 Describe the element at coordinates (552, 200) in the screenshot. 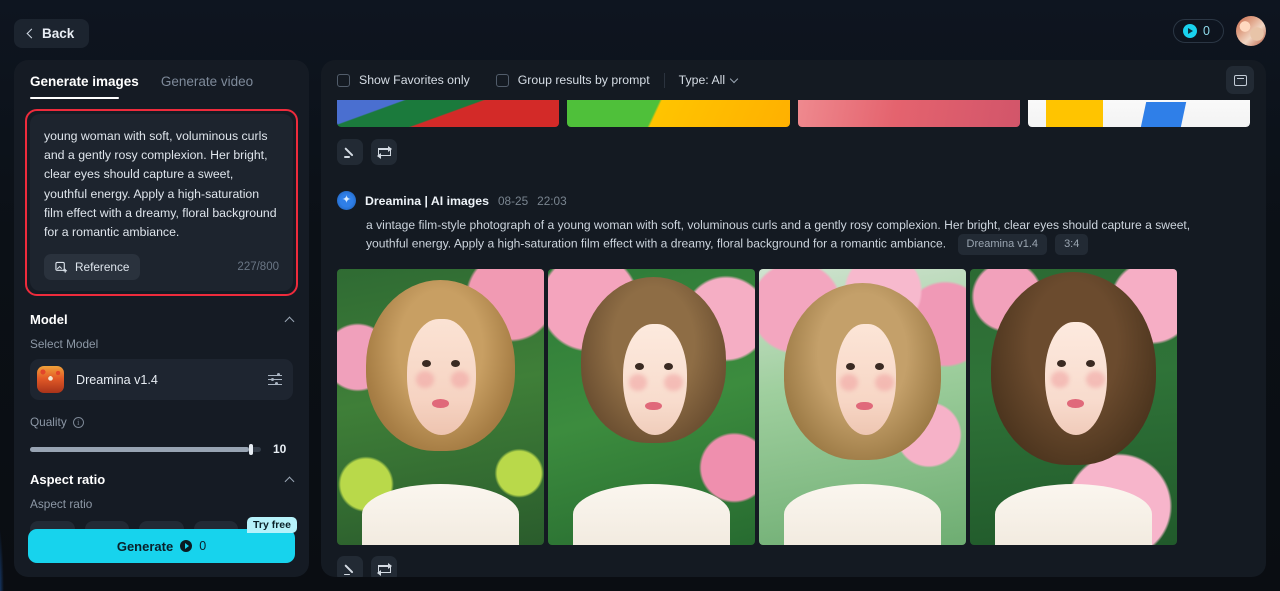

I see `result-time: 22:03` at that location.